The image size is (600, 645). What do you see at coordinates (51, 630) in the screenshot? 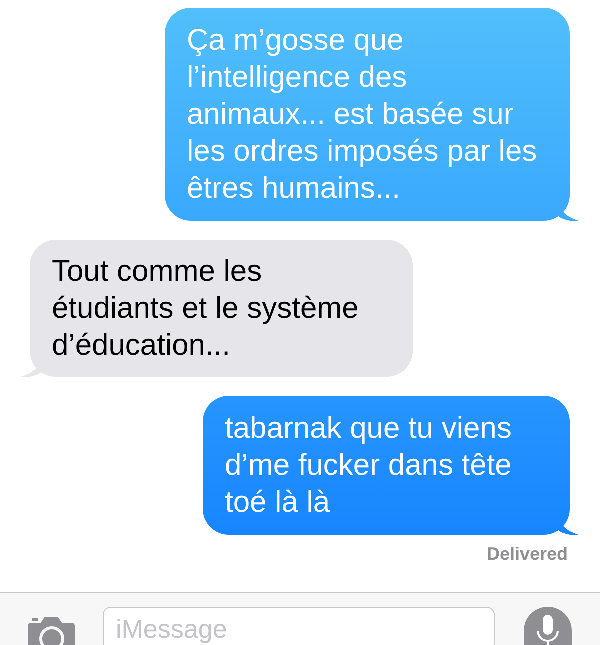
I see `camera-icon` at bounding box center [51, 630].